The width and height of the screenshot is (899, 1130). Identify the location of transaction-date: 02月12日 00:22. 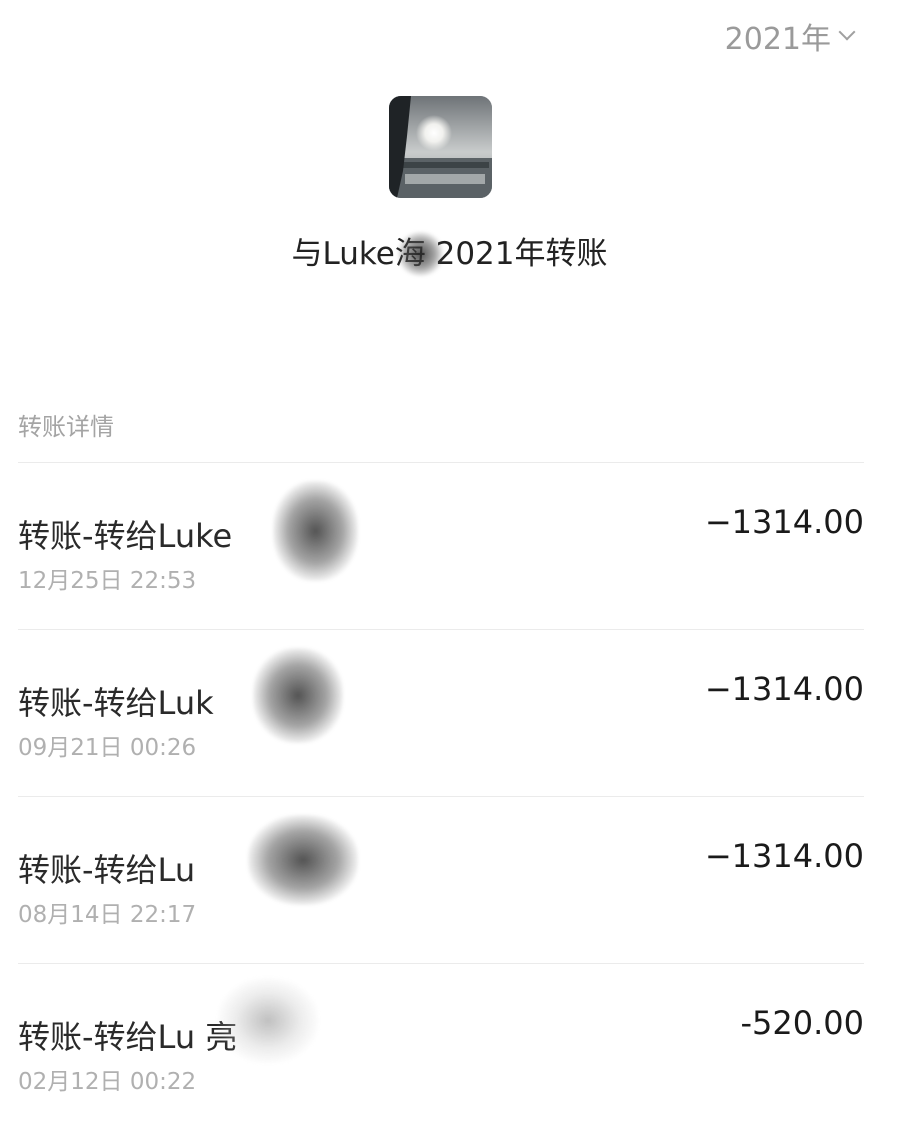
(107, 1082).